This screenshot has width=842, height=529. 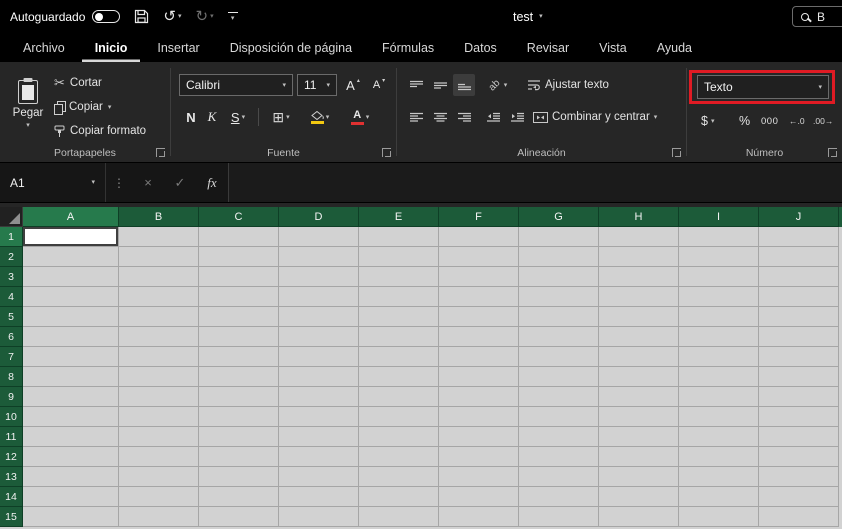 What do you see at coordinates (479, 217) in the screenshot?
I see `column-header-F: F` at bounding box center [479, 217].